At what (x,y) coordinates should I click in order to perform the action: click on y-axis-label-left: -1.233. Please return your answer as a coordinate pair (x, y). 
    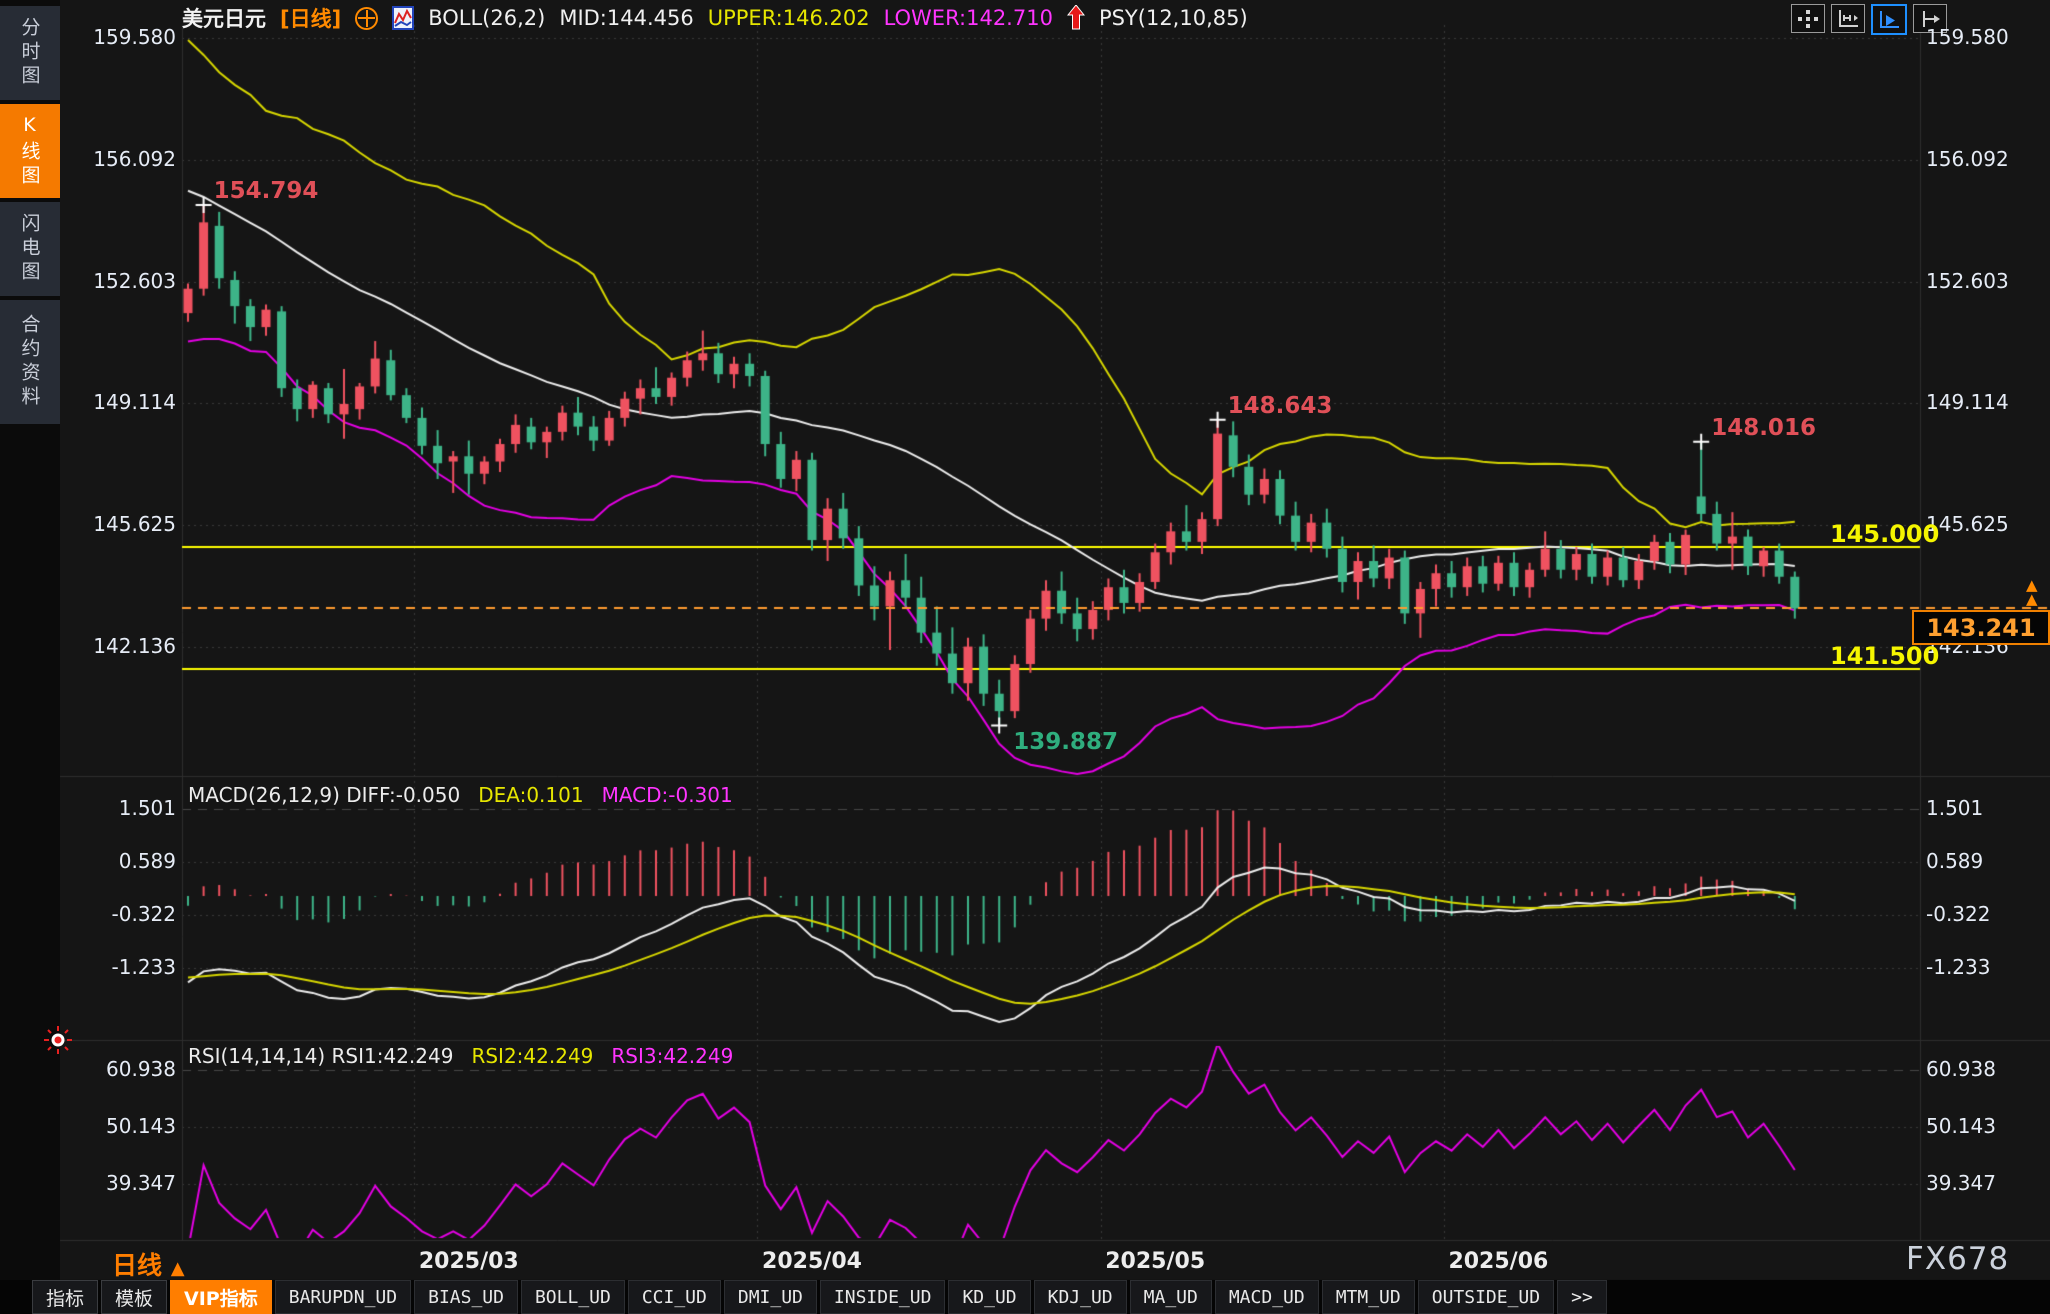
    Looking at the image, I should click on (143, 966).